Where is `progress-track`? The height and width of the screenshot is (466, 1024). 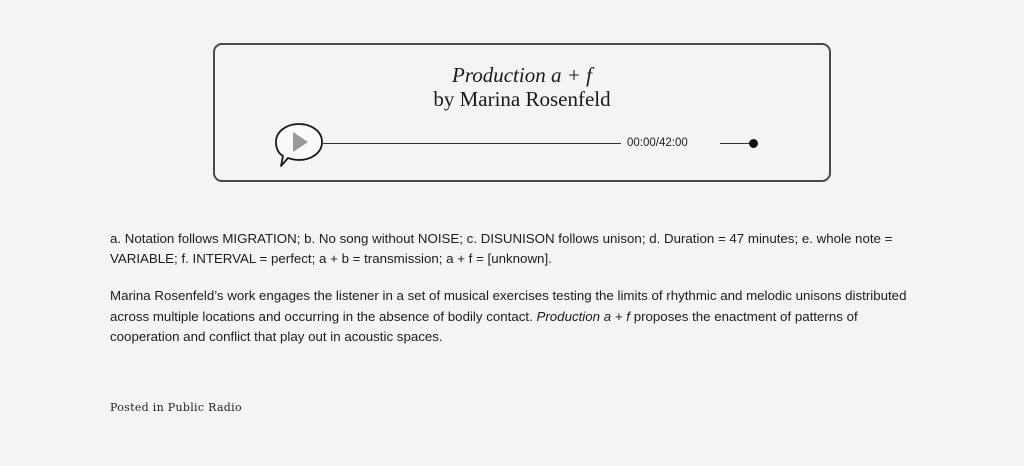
progress-track is located at coordinates (472, 143).